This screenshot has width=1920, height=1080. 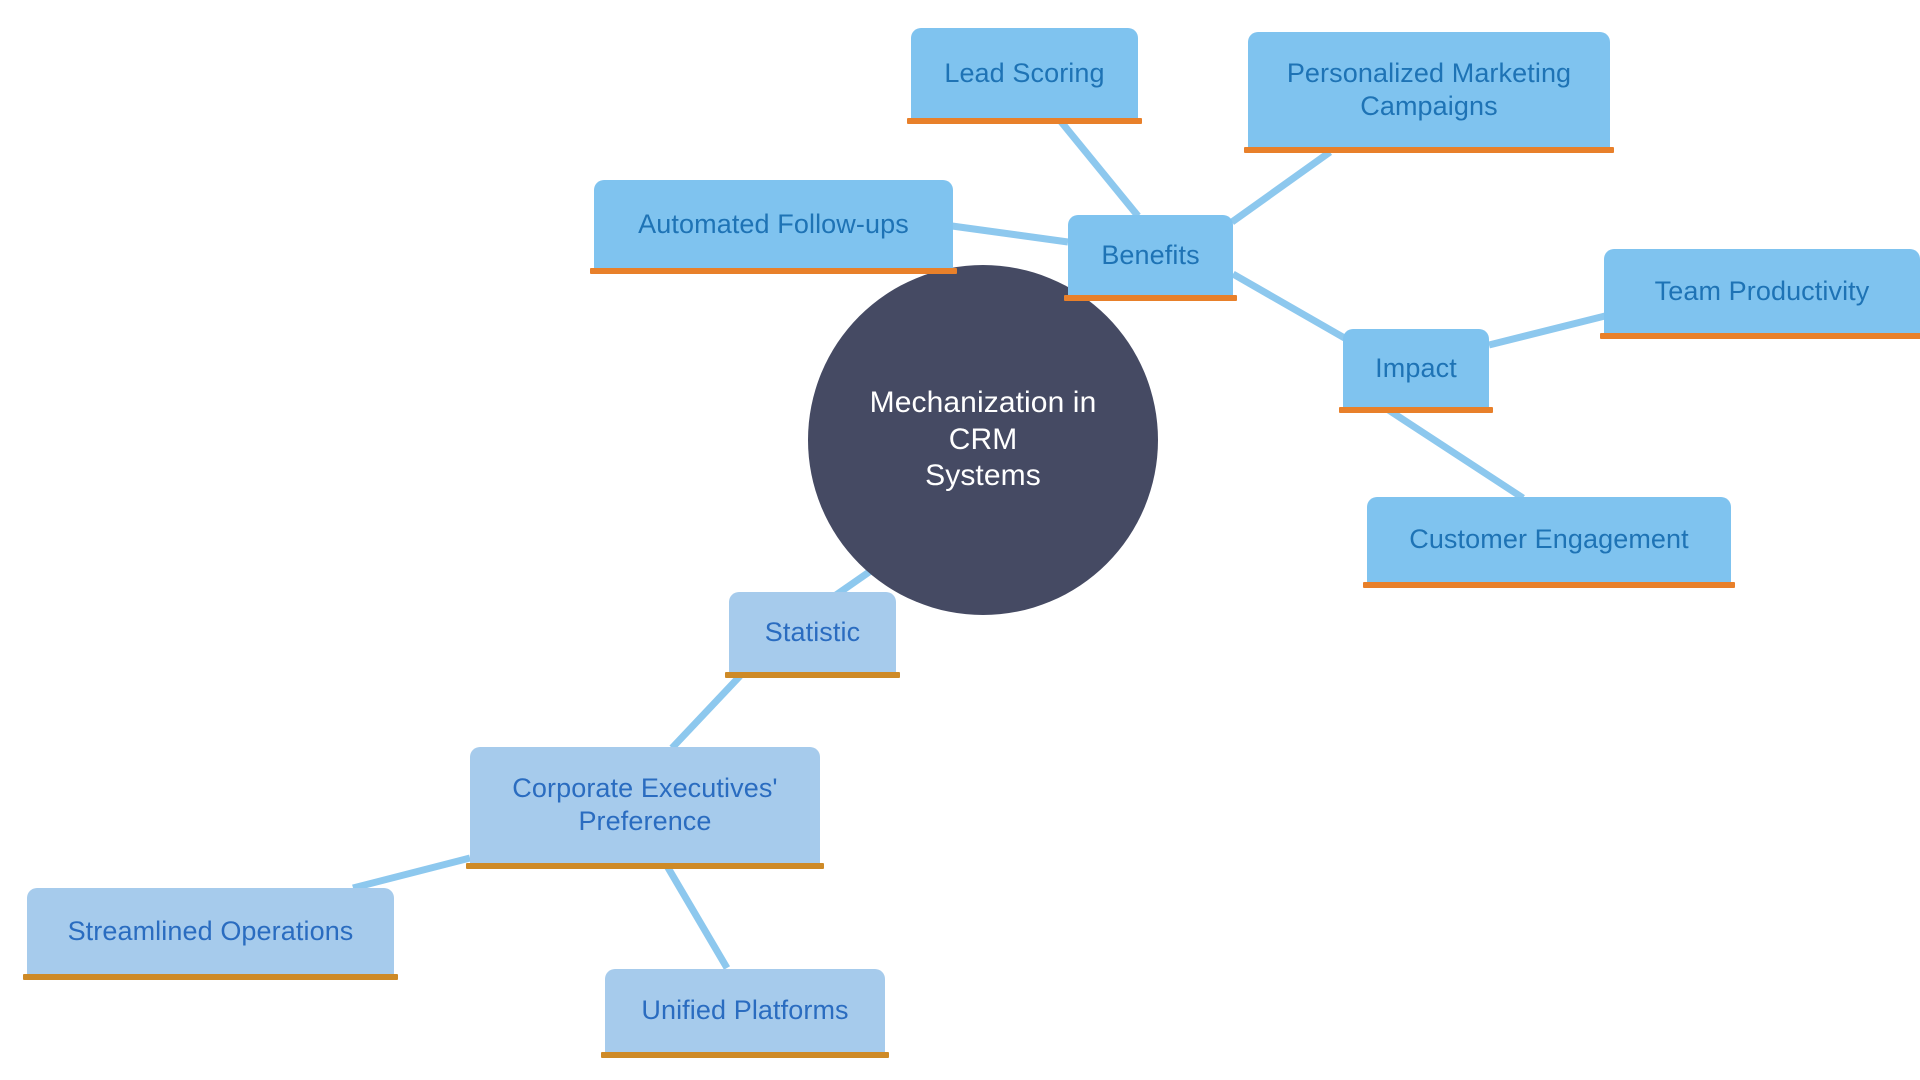 I want to click on root-node-label: Mechanization in CRM Systems, so click(x=983, y=439).